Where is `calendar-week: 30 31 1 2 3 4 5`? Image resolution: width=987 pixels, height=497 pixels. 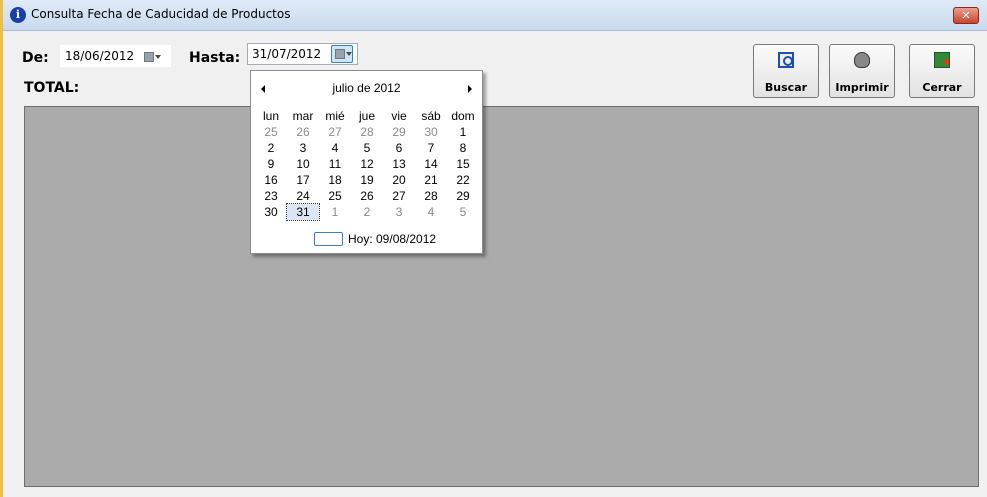
calendar-week: 30 31 1 2 3 4 5 is located at coordinates (367, 212).